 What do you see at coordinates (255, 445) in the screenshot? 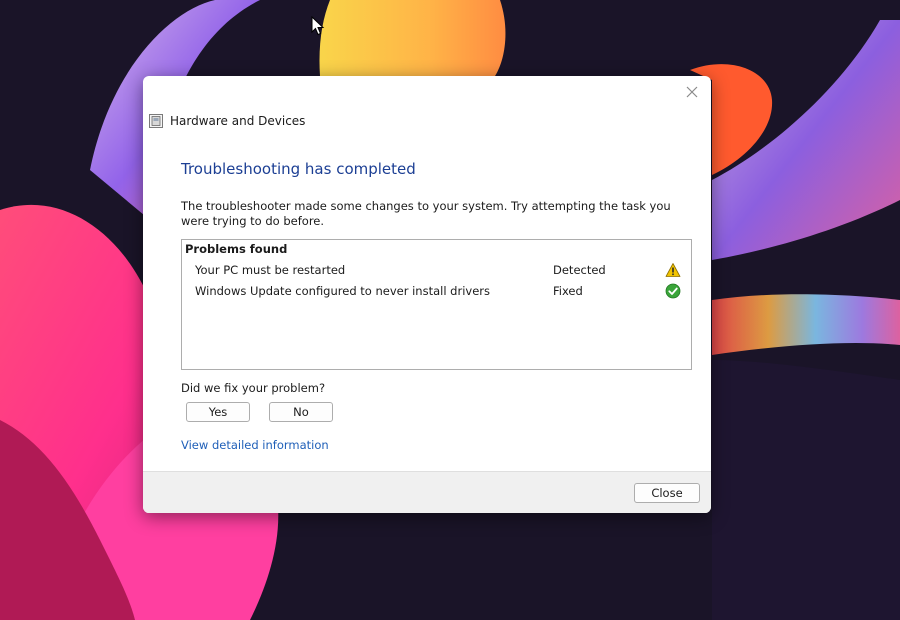
I see `view-details-link: View detailed information` at bounding box center [255, 445].